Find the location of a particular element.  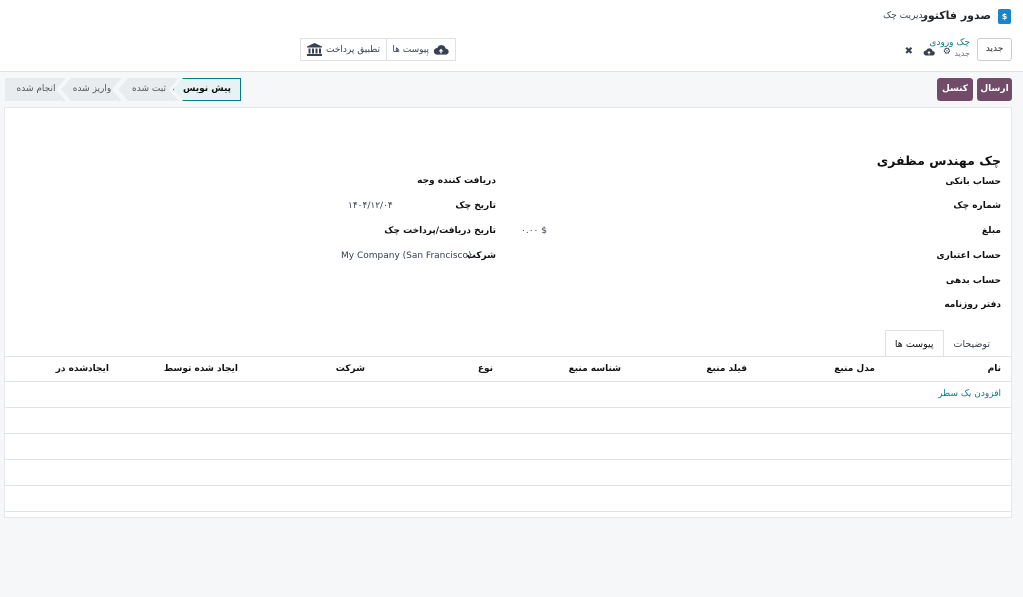

stage-draft: پیش نویس is located at coordinates (207, 89).